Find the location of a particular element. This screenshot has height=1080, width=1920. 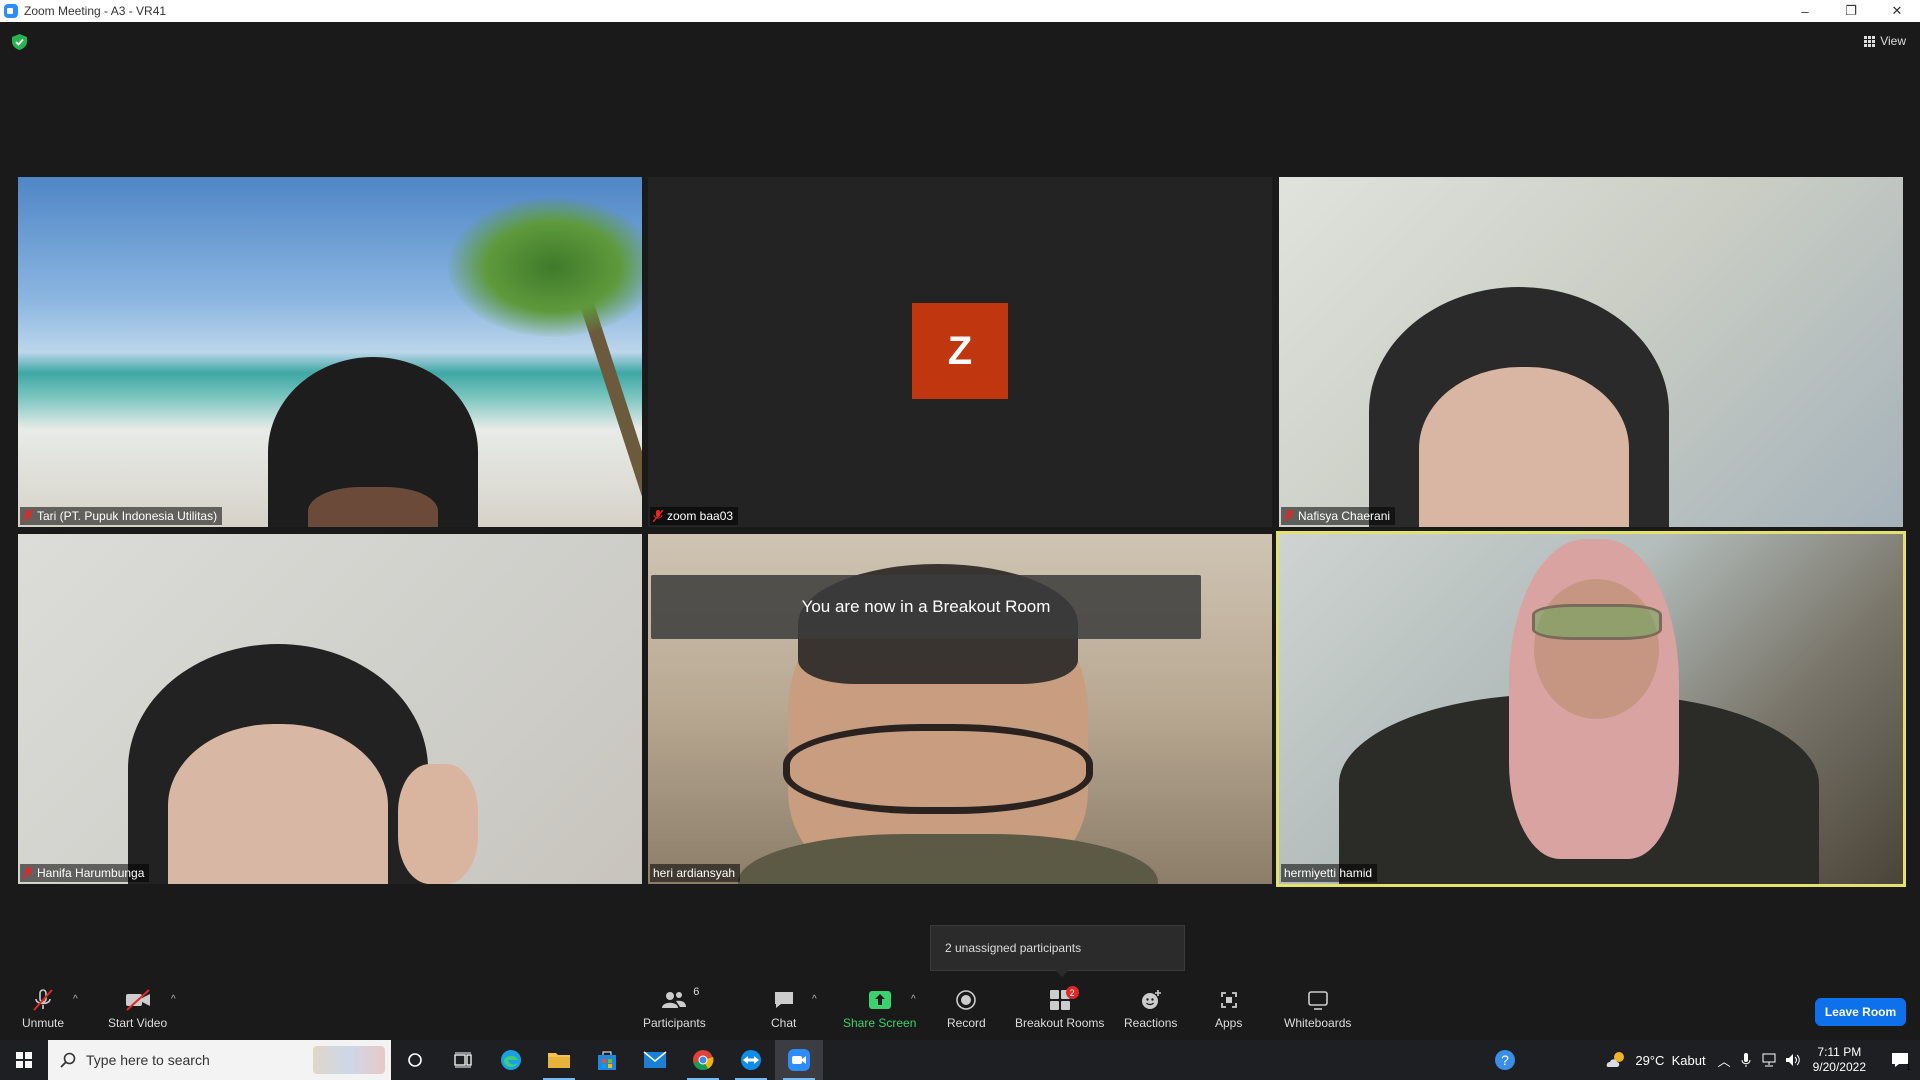

tray-overflow-chevron-icon: ︿ is located at coordinates (1724, 1060).